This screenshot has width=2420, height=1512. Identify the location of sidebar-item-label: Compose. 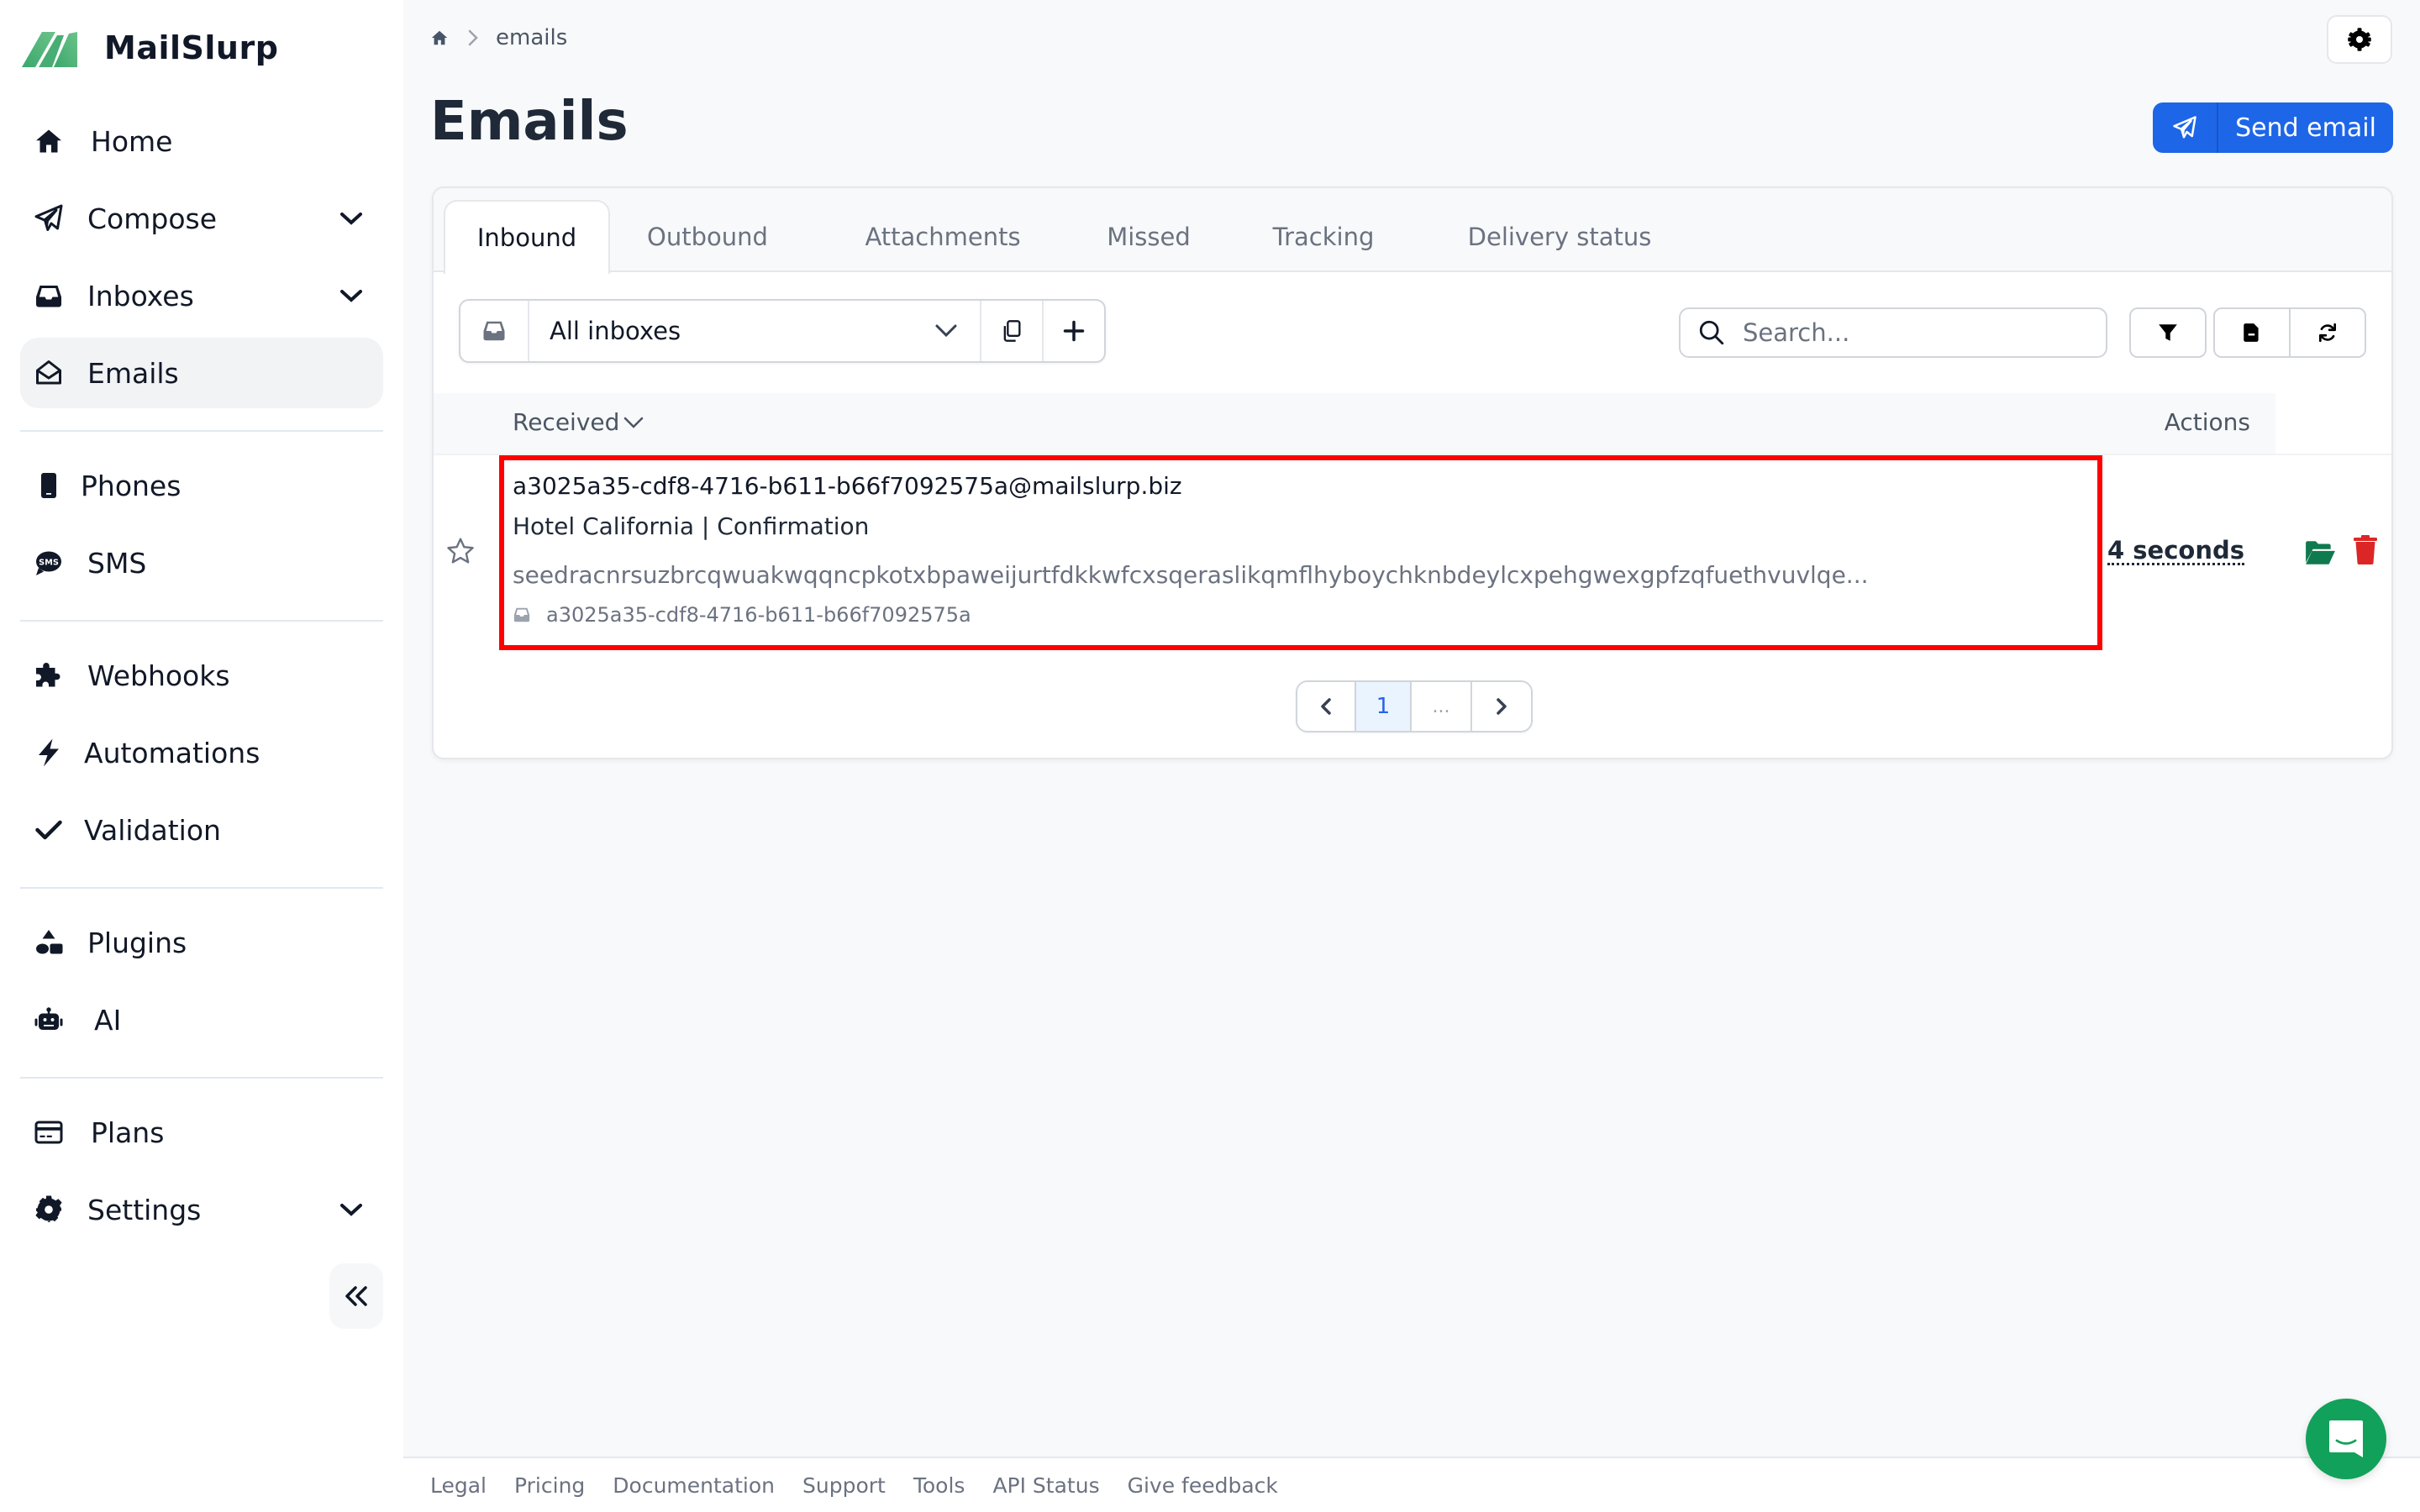
(153, 218).